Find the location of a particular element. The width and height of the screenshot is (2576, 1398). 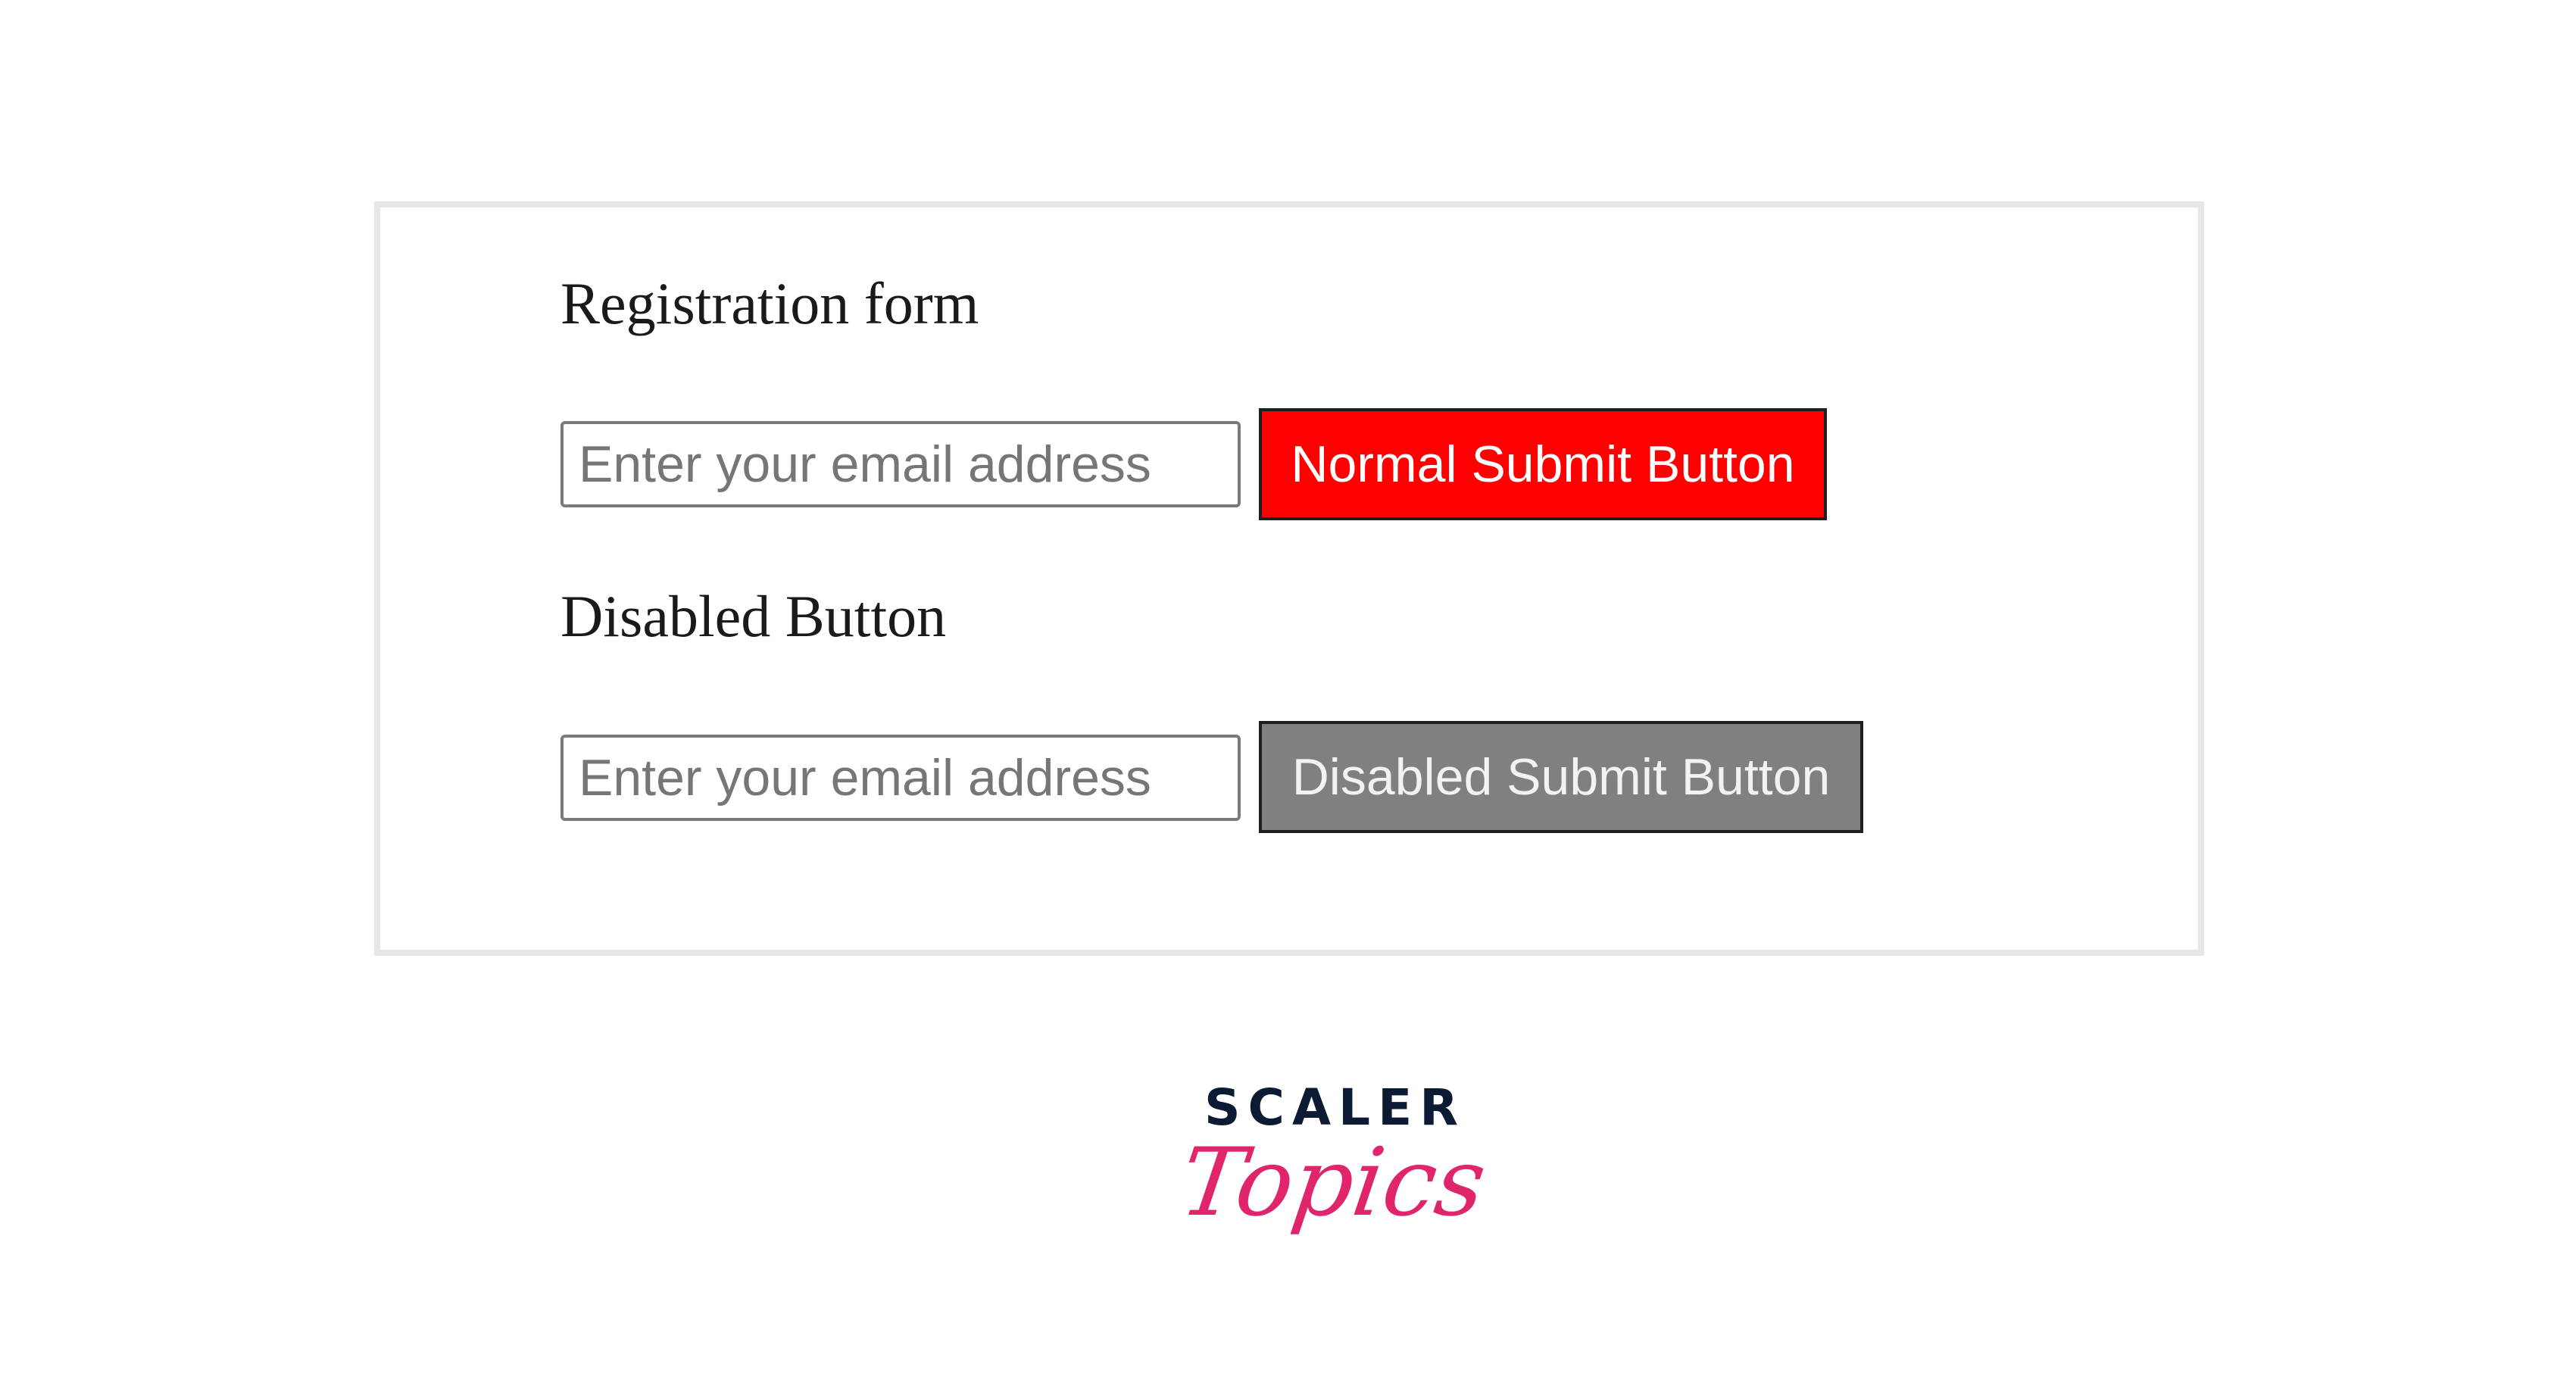

logo-topics-text: Topics is located at coordinates (1332, 1182).